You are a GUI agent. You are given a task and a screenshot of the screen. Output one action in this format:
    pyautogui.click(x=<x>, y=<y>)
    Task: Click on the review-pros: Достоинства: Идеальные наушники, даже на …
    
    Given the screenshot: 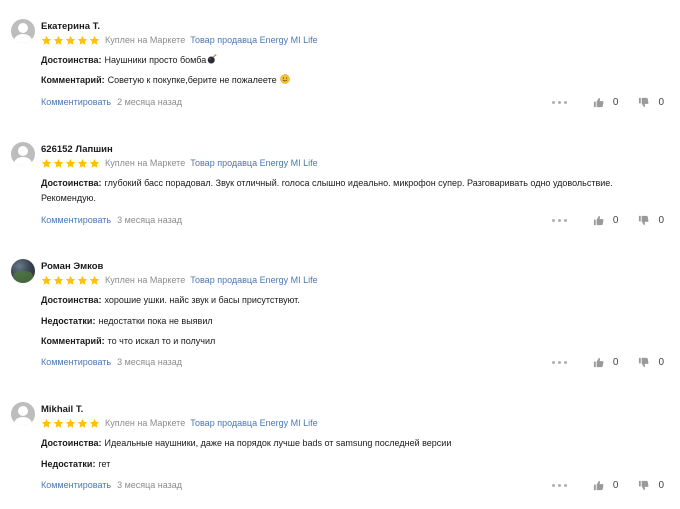 What is the action you would take?
    pyautogui.click(x=341, y=443)
    